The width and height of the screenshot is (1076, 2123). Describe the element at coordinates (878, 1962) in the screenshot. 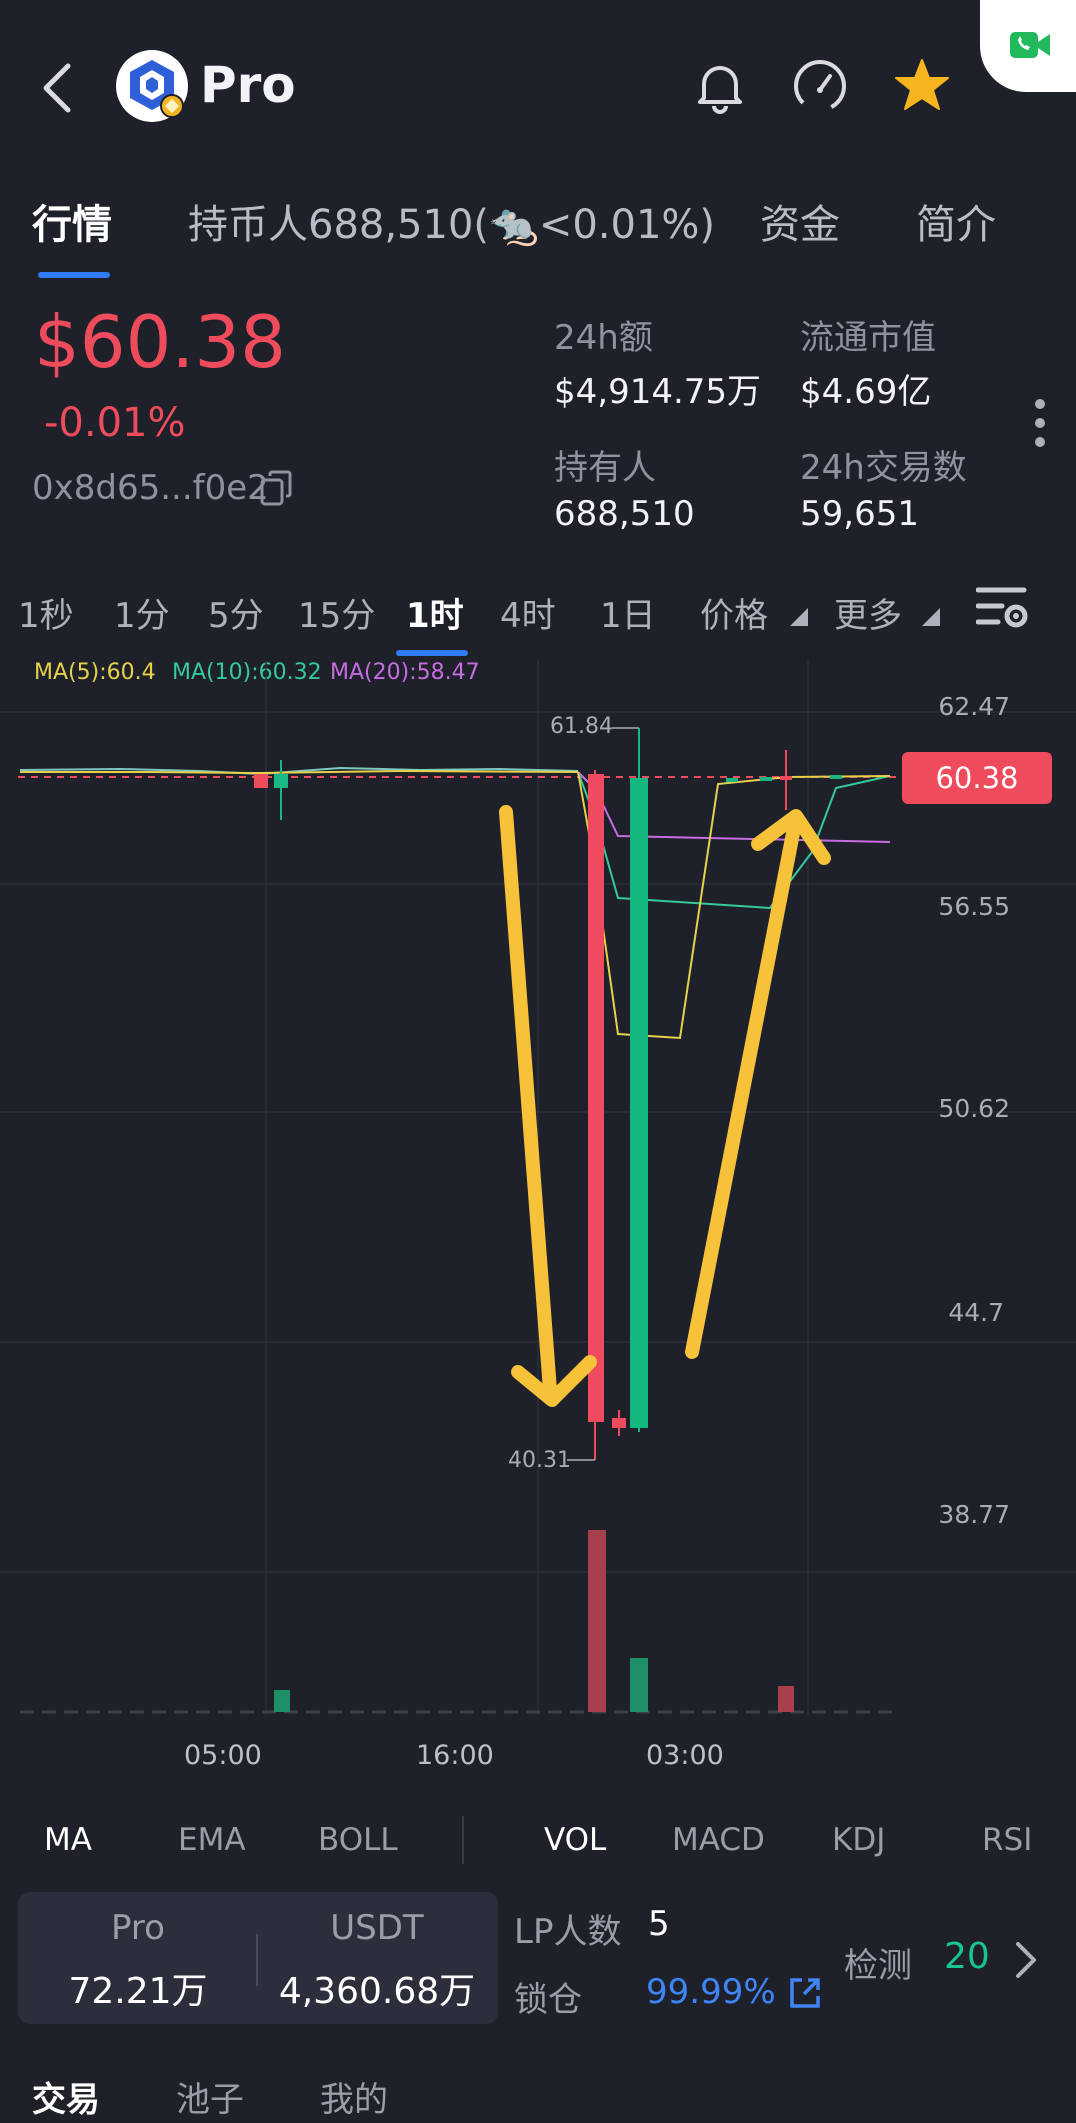

I see `security-check-label: 检测` at that location.